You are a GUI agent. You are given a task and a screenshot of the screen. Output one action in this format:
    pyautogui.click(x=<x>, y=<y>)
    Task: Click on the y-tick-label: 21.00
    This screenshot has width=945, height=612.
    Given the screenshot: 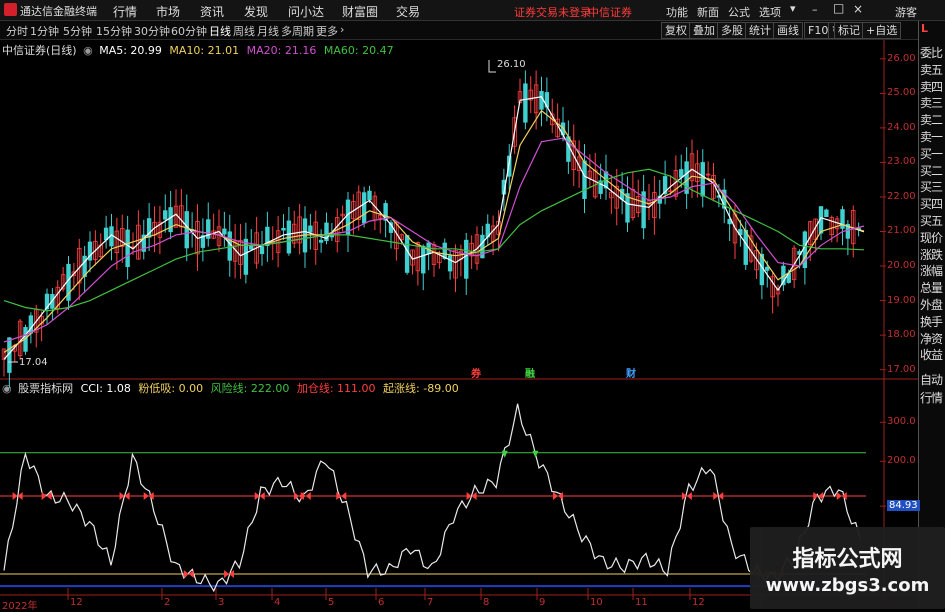 What is the action you would take?
    pyautogui.click(x=901, y=231)
    